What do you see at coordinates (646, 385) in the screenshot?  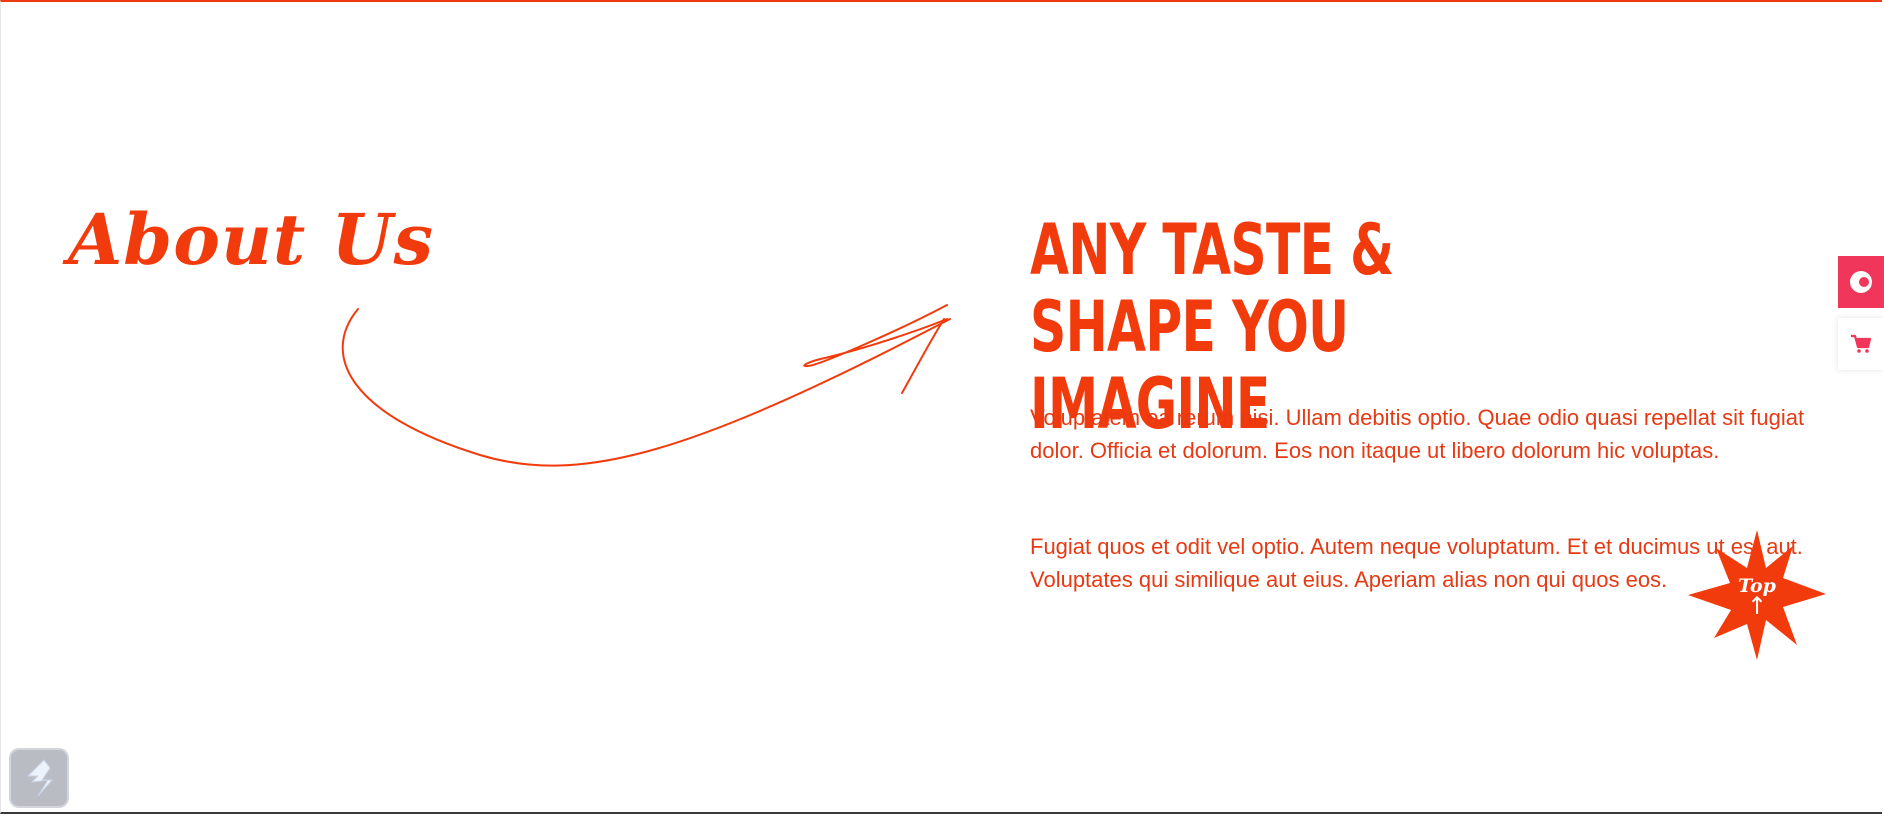 I see `hand-drawn-arrow-icon` at bounding box center [646, 385].